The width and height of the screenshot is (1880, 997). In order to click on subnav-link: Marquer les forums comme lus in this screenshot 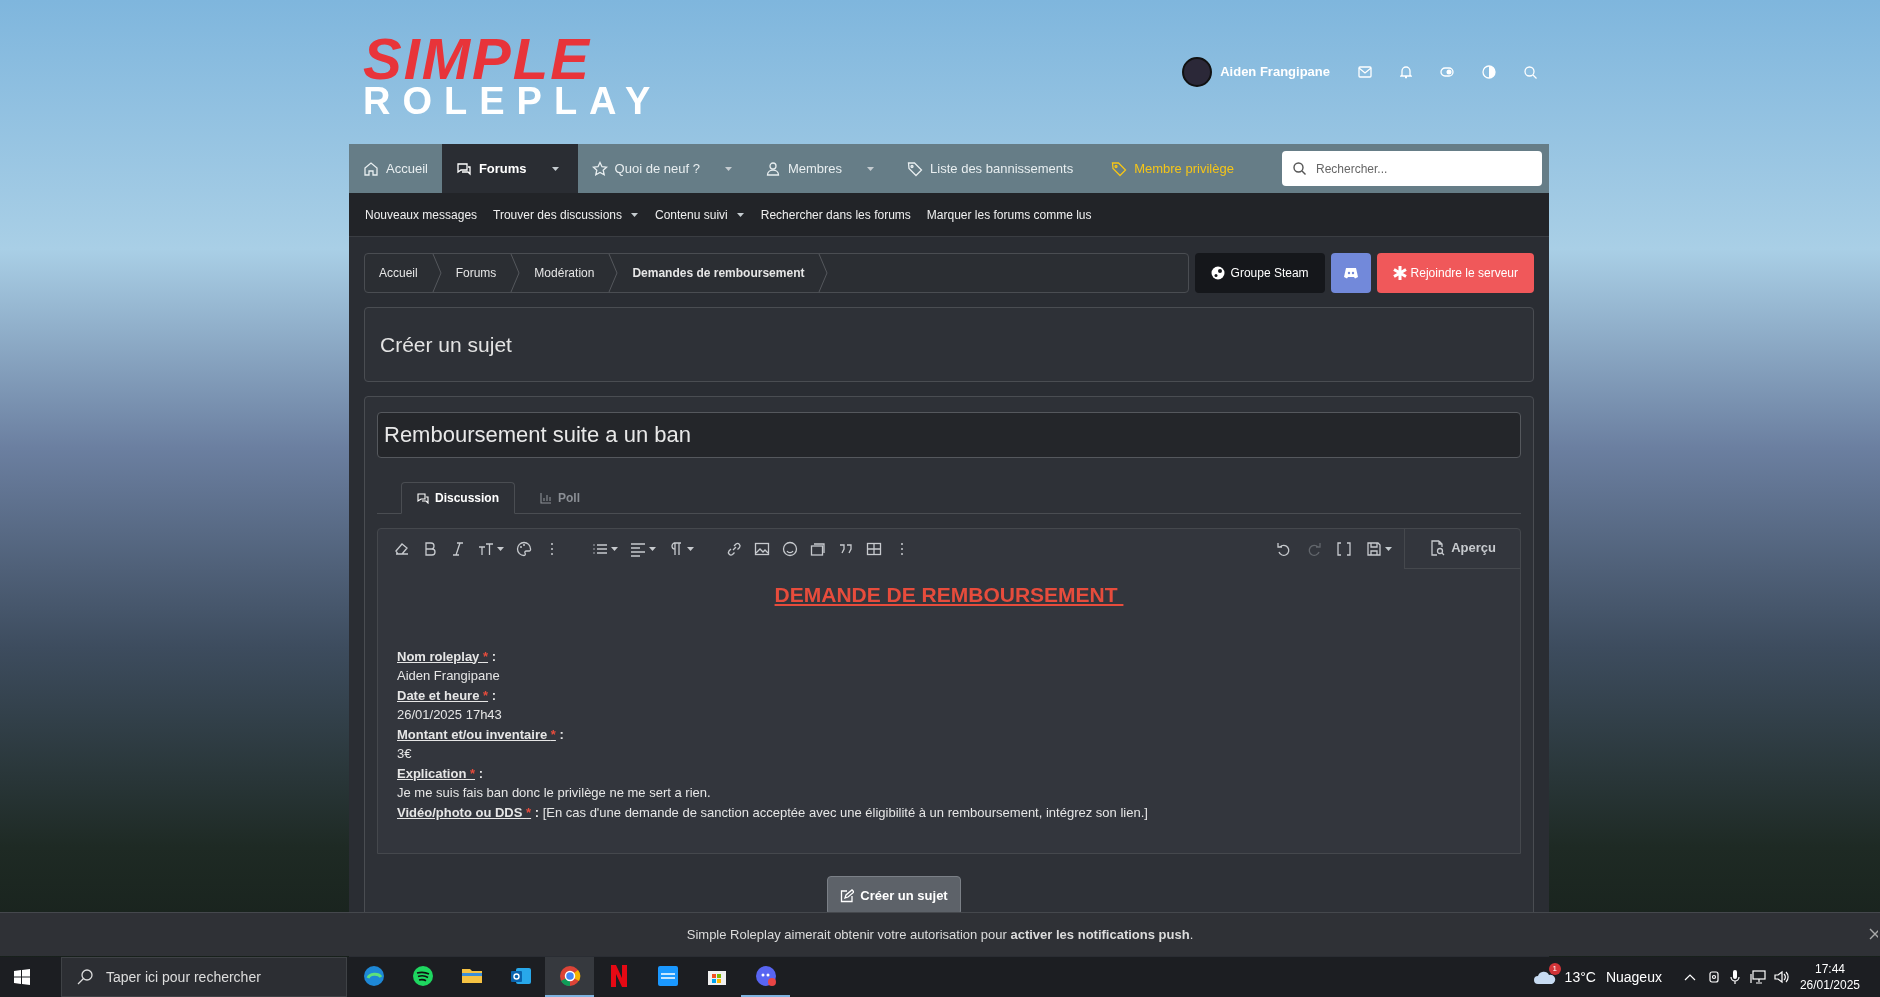, I will do `click(1009, 214)`.